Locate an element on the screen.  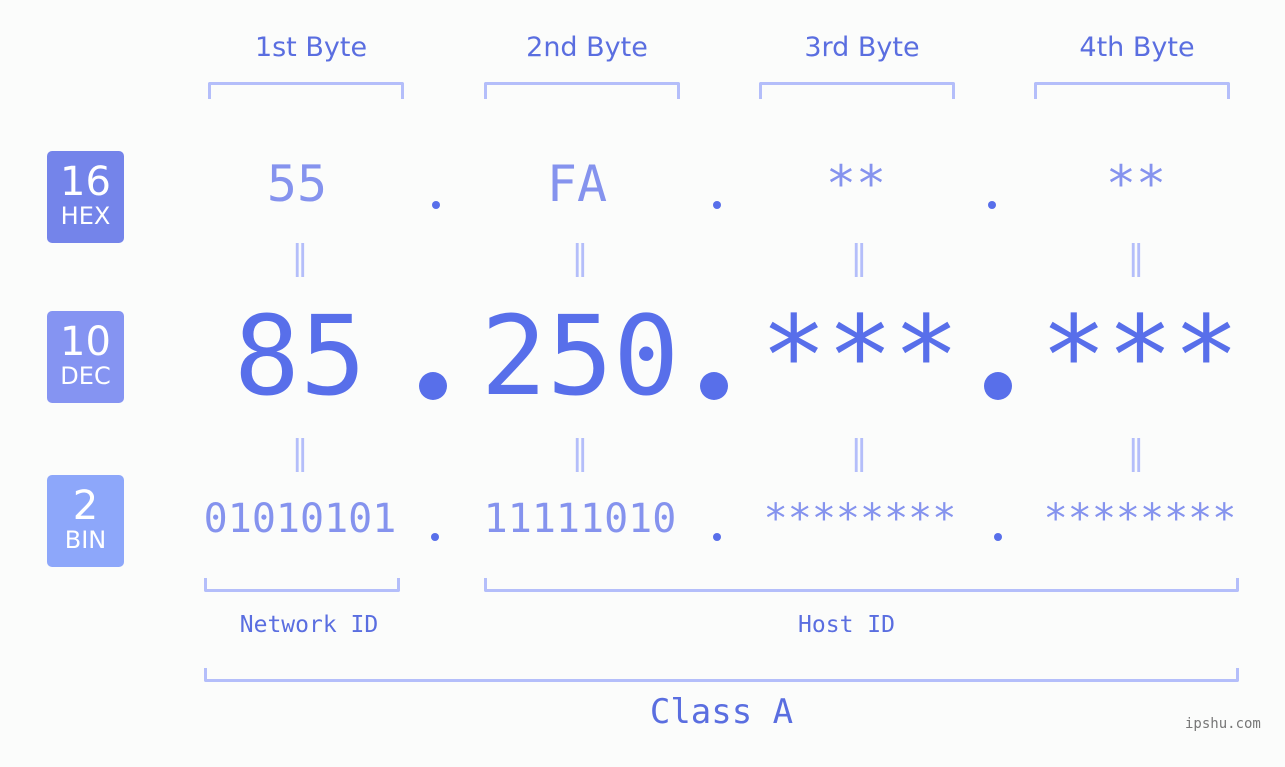
watermark: ipshu.com is located at coordinates (1223, 724).